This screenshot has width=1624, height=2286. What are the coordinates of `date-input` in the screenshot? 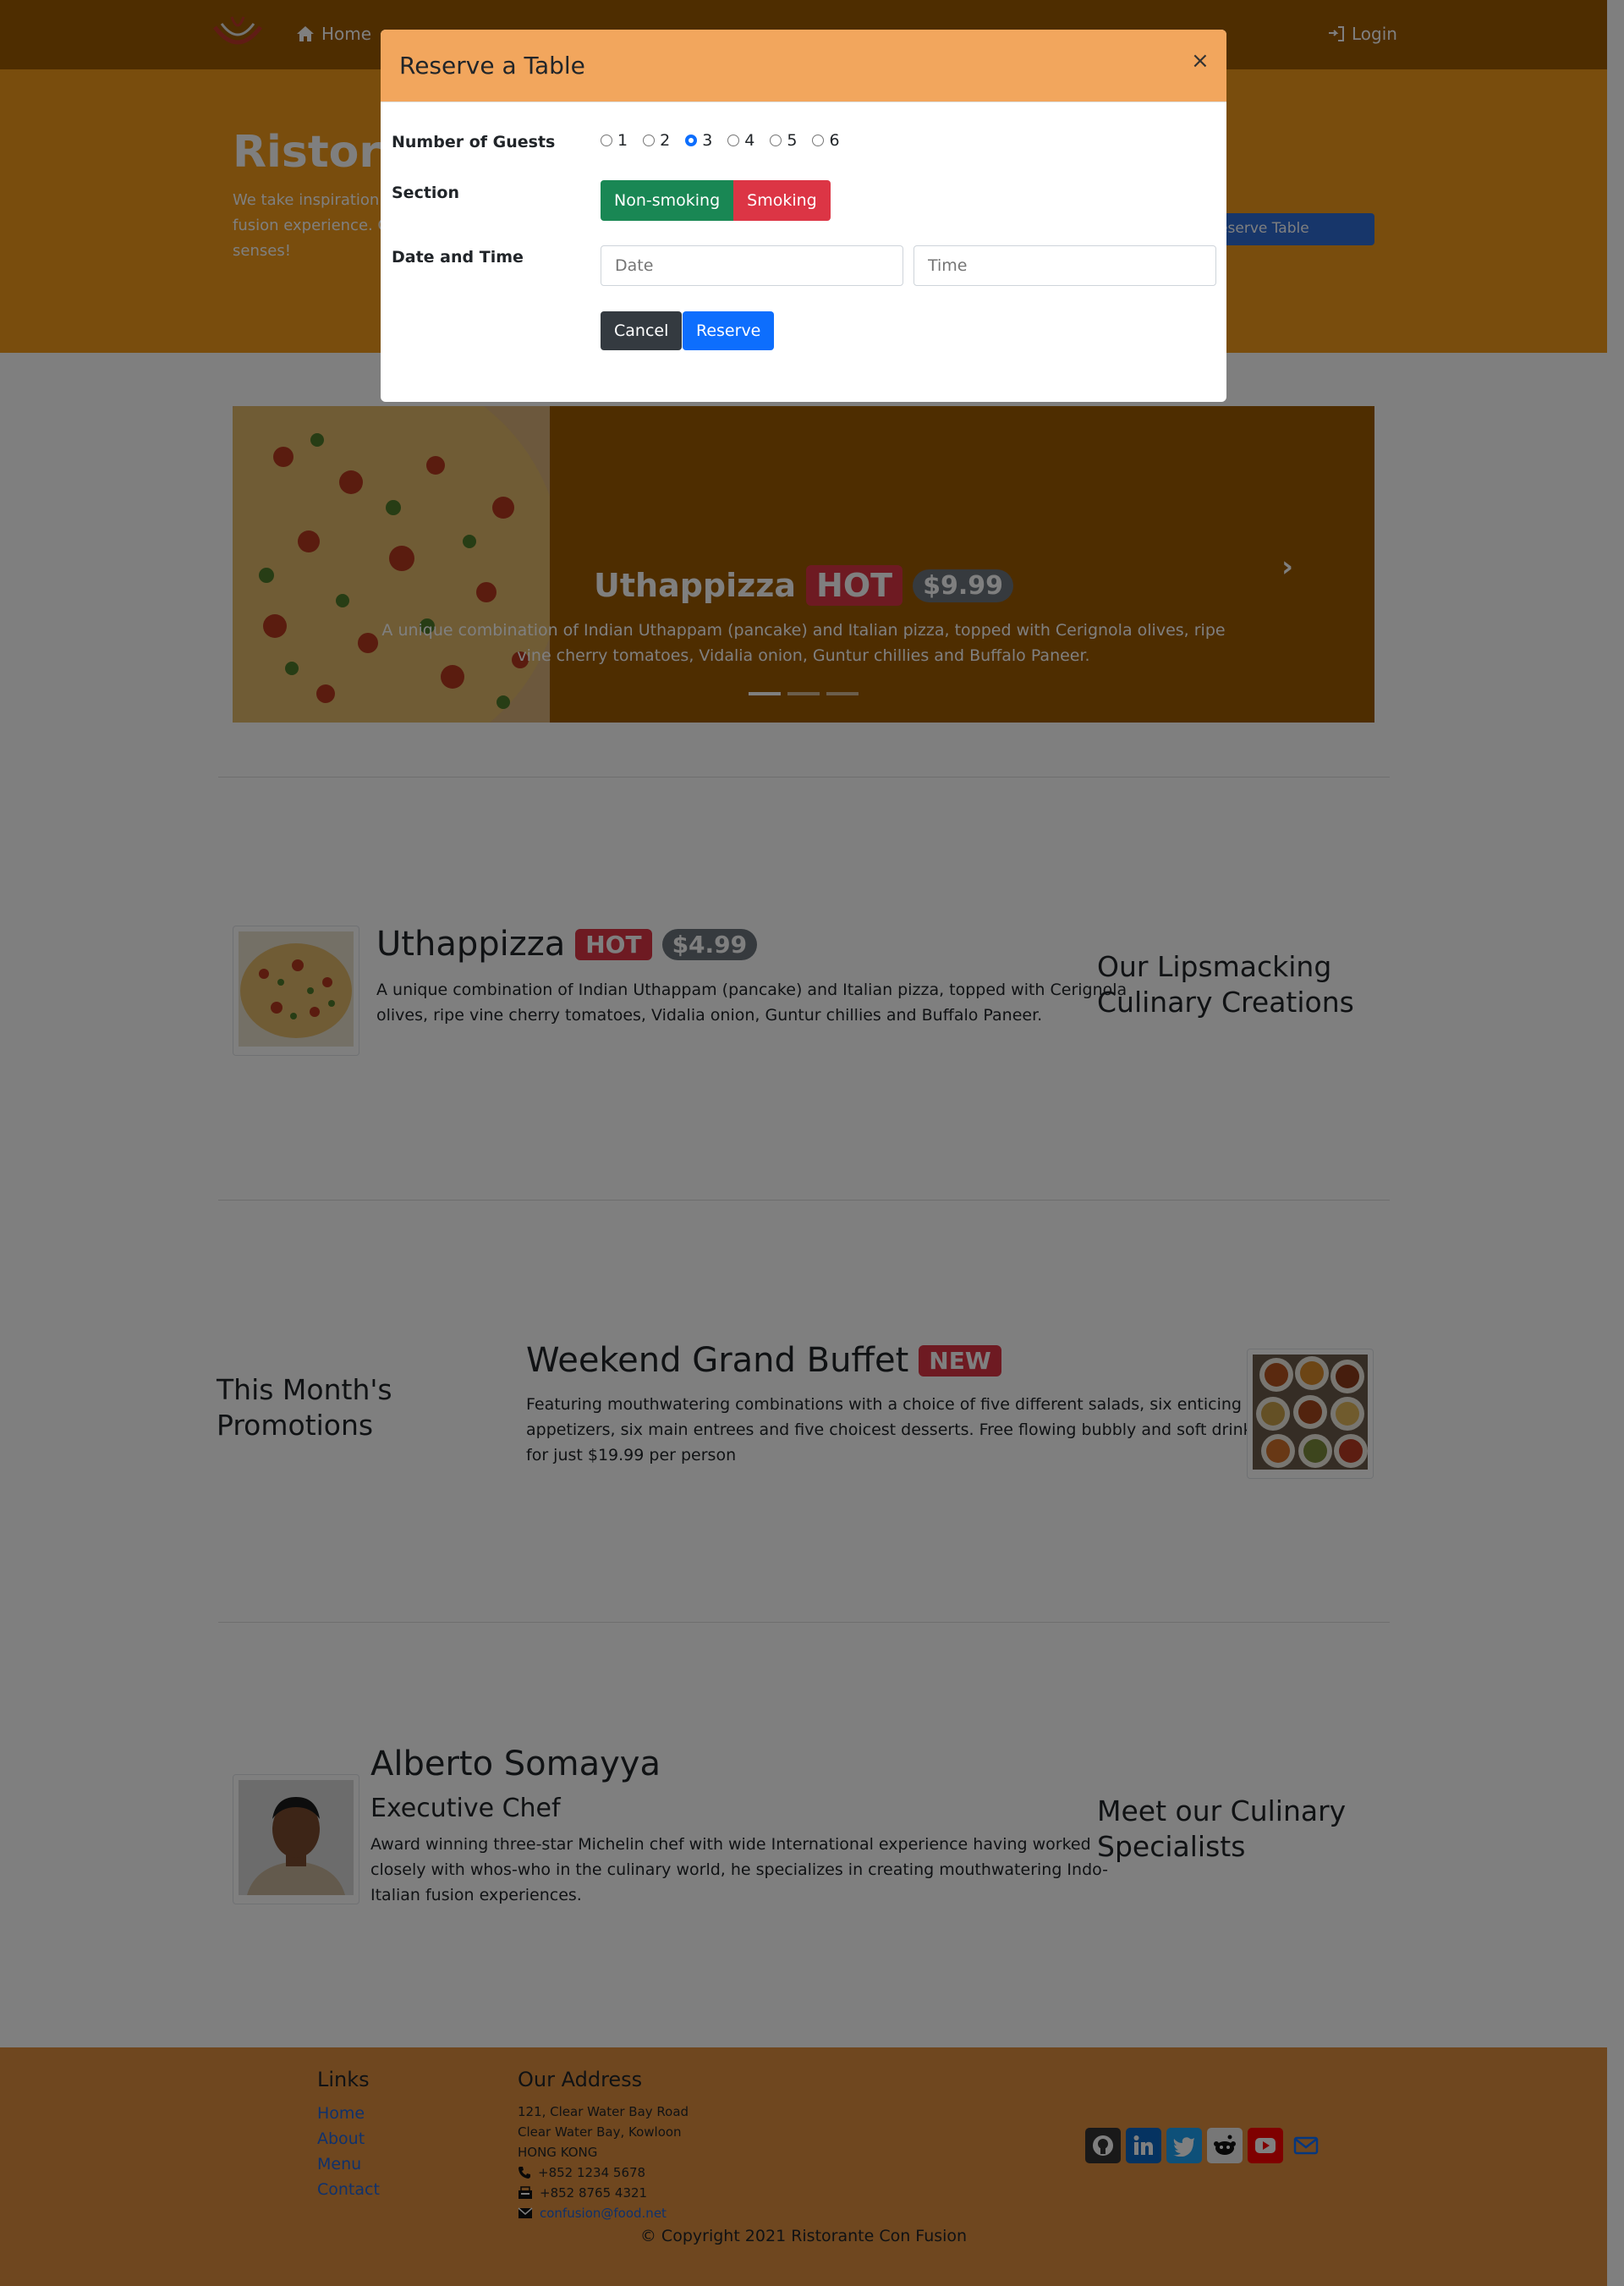 It's located at (752, 265).